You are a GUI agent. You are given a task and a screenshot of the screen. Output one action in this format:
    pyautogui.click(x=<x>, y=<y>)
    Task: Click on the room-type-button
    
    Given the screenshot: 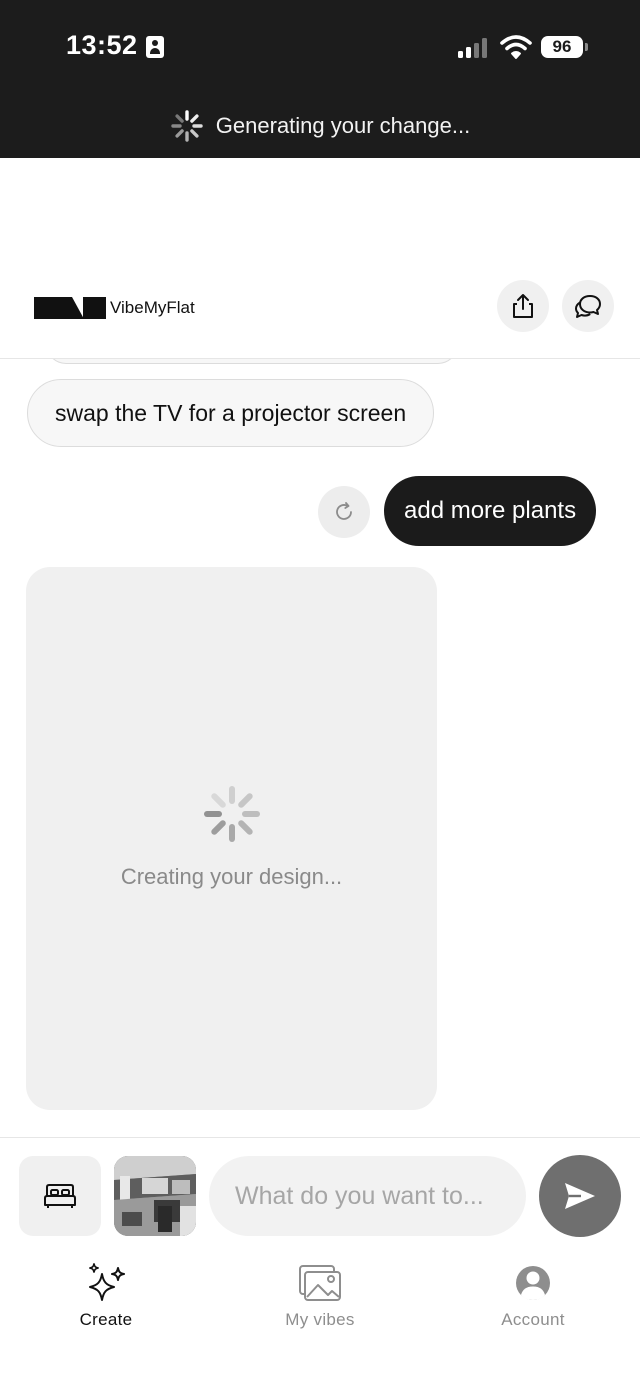 What is the action you would take?
    pyautogui.click(x=60, y=1196)
    